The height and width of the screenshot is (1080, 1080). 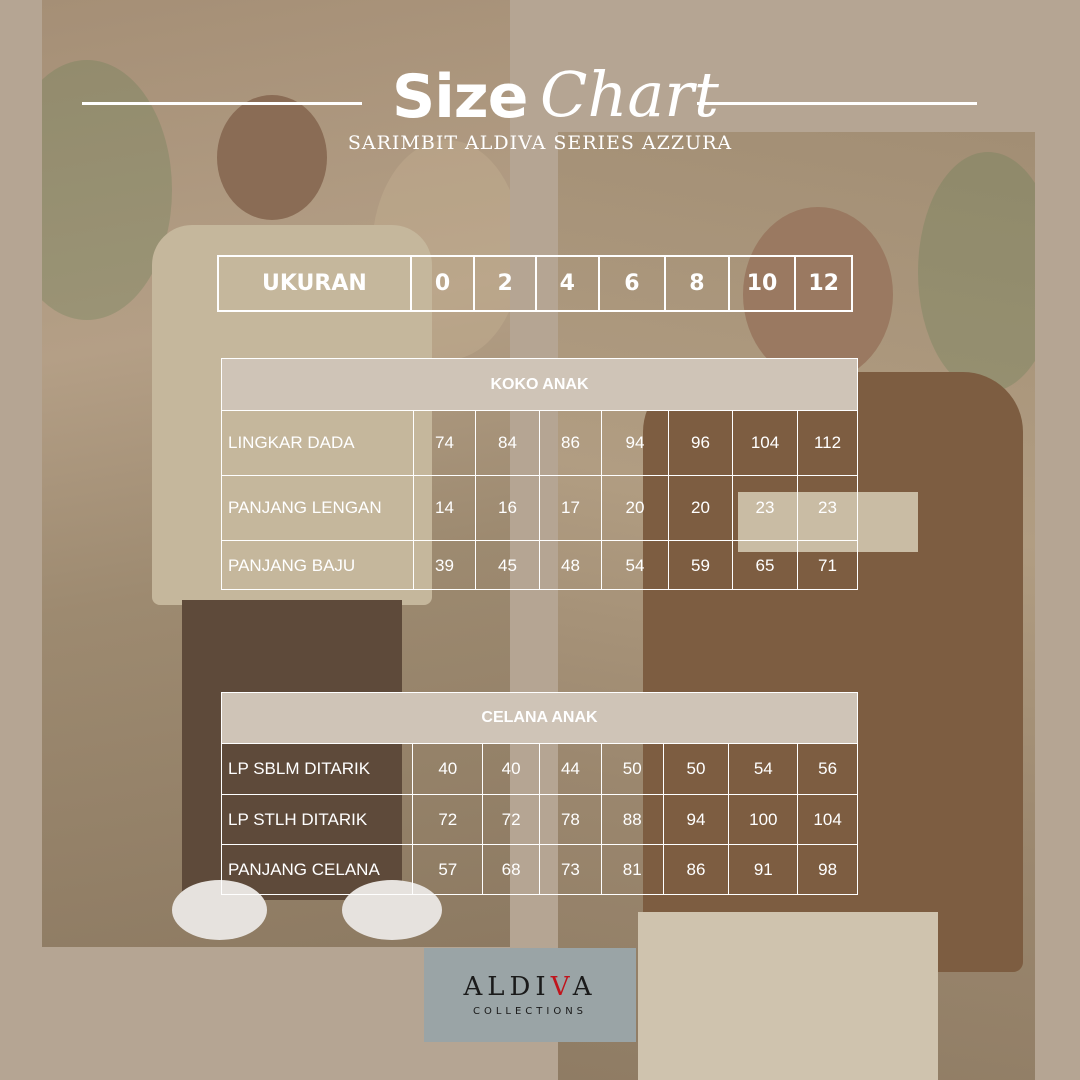 I want to click on table-row: PANJANG CELANA 57 68 73 81 86 91 98, so click(x=539, y=870).